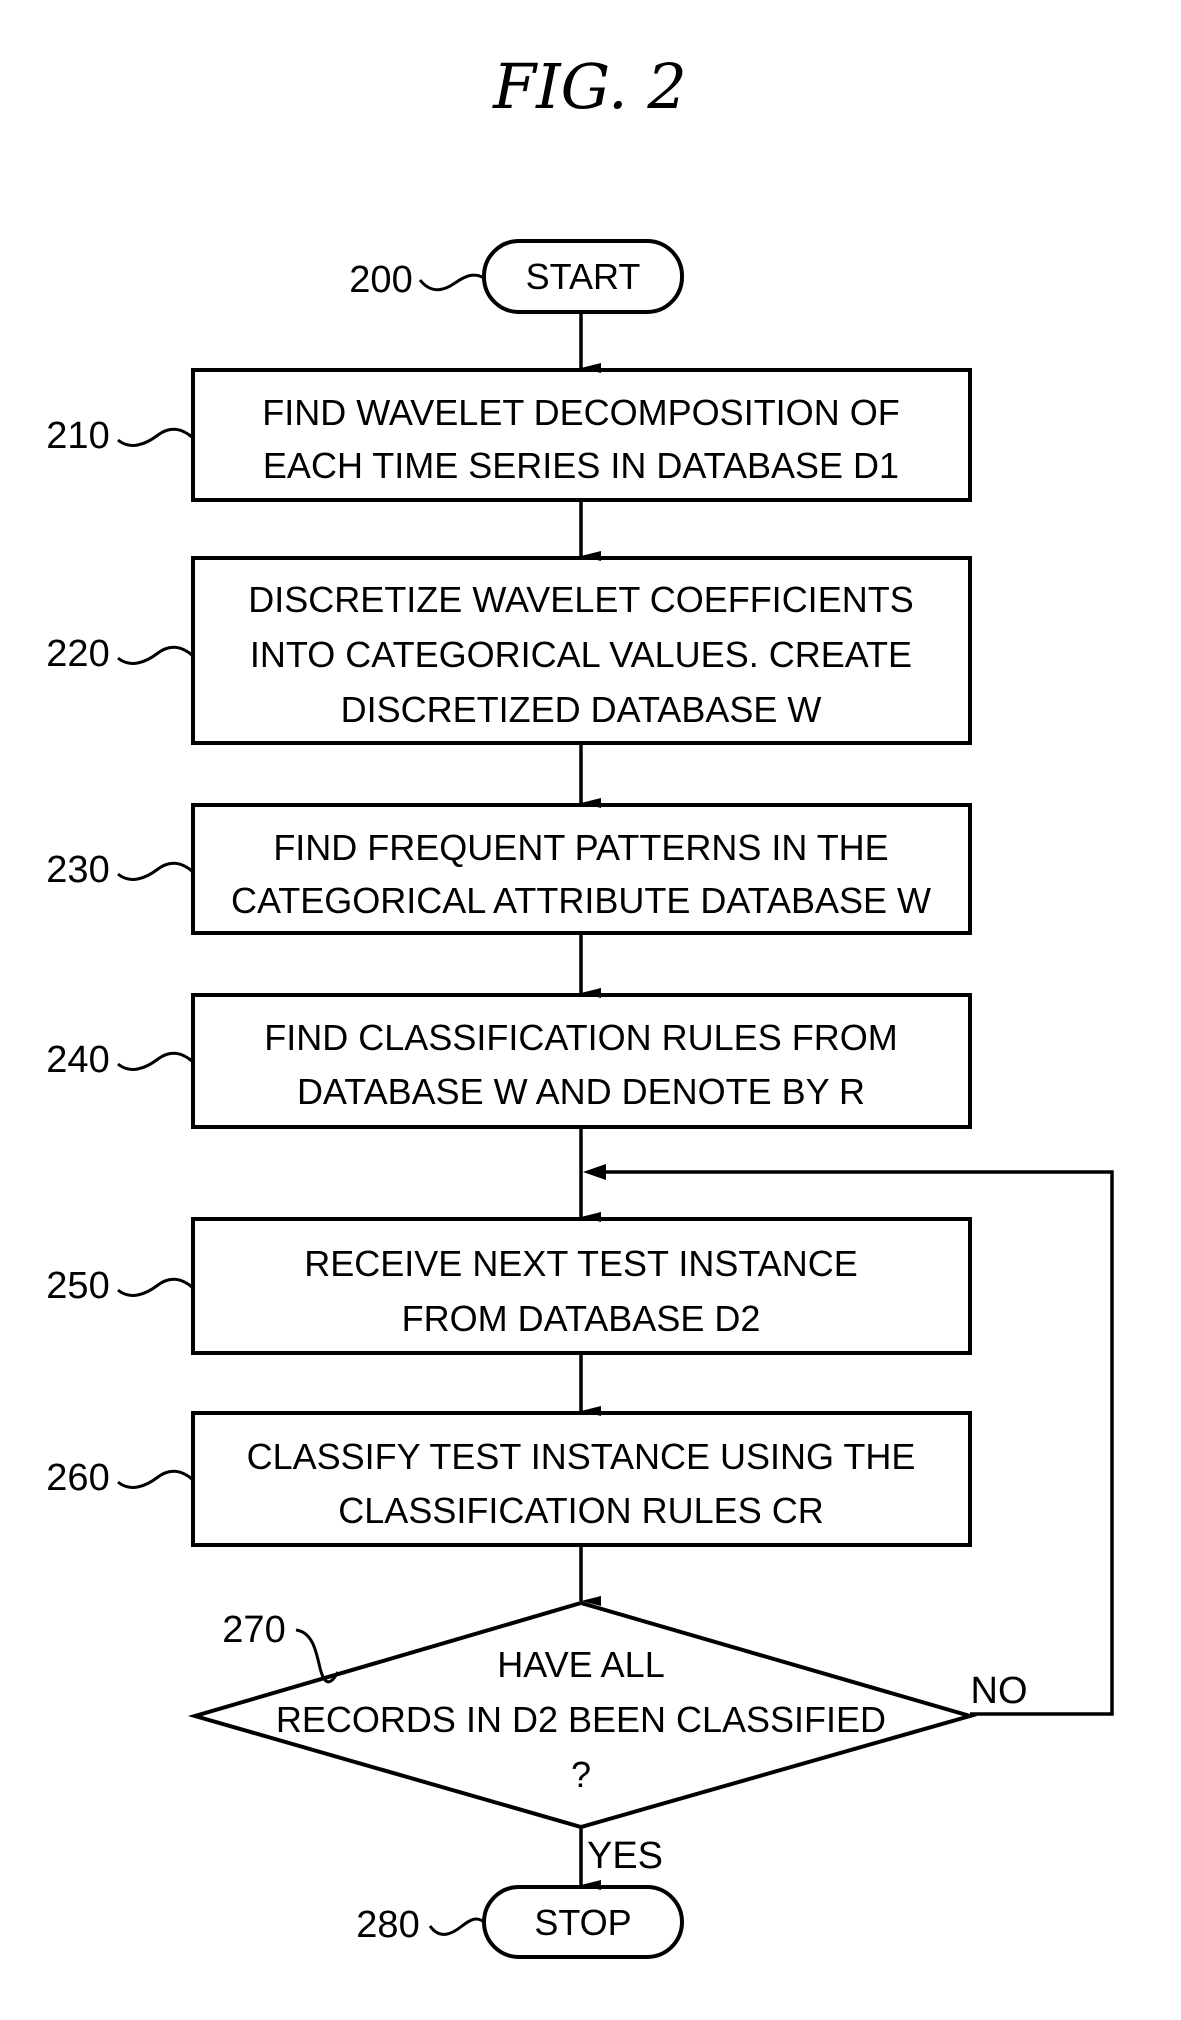 The height and width of the screenshot is (2020, 1181). What do you see at coordinates (77, 1060) in the screenshot?
I see `ref-label-240: 240` at bounding box center [77, 1060].